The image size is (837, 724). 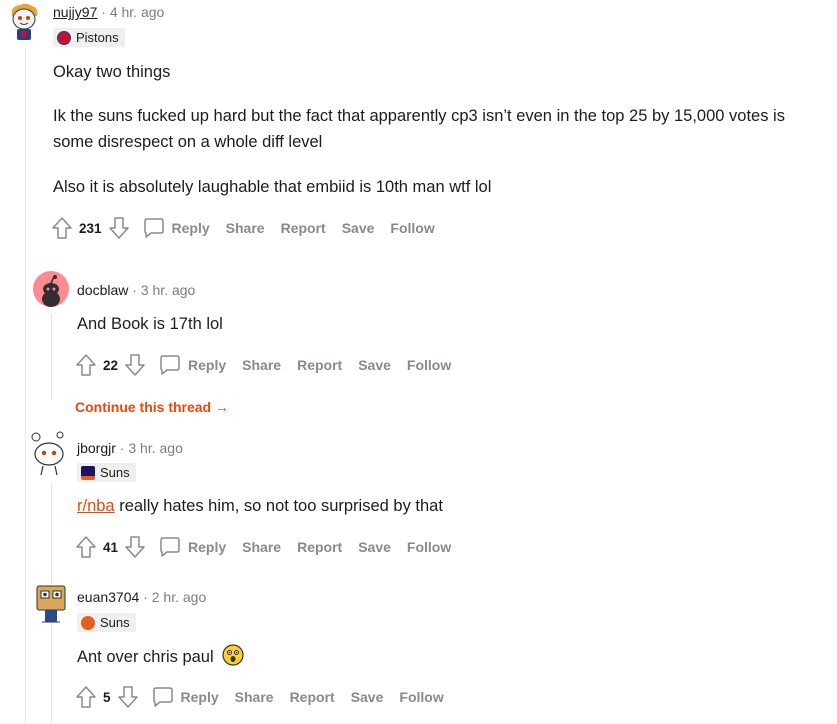 What do you see at coordinates (222, 407) in the screenshot?
I see `arrow-right-icon: →` at bounding box center [222, 407].